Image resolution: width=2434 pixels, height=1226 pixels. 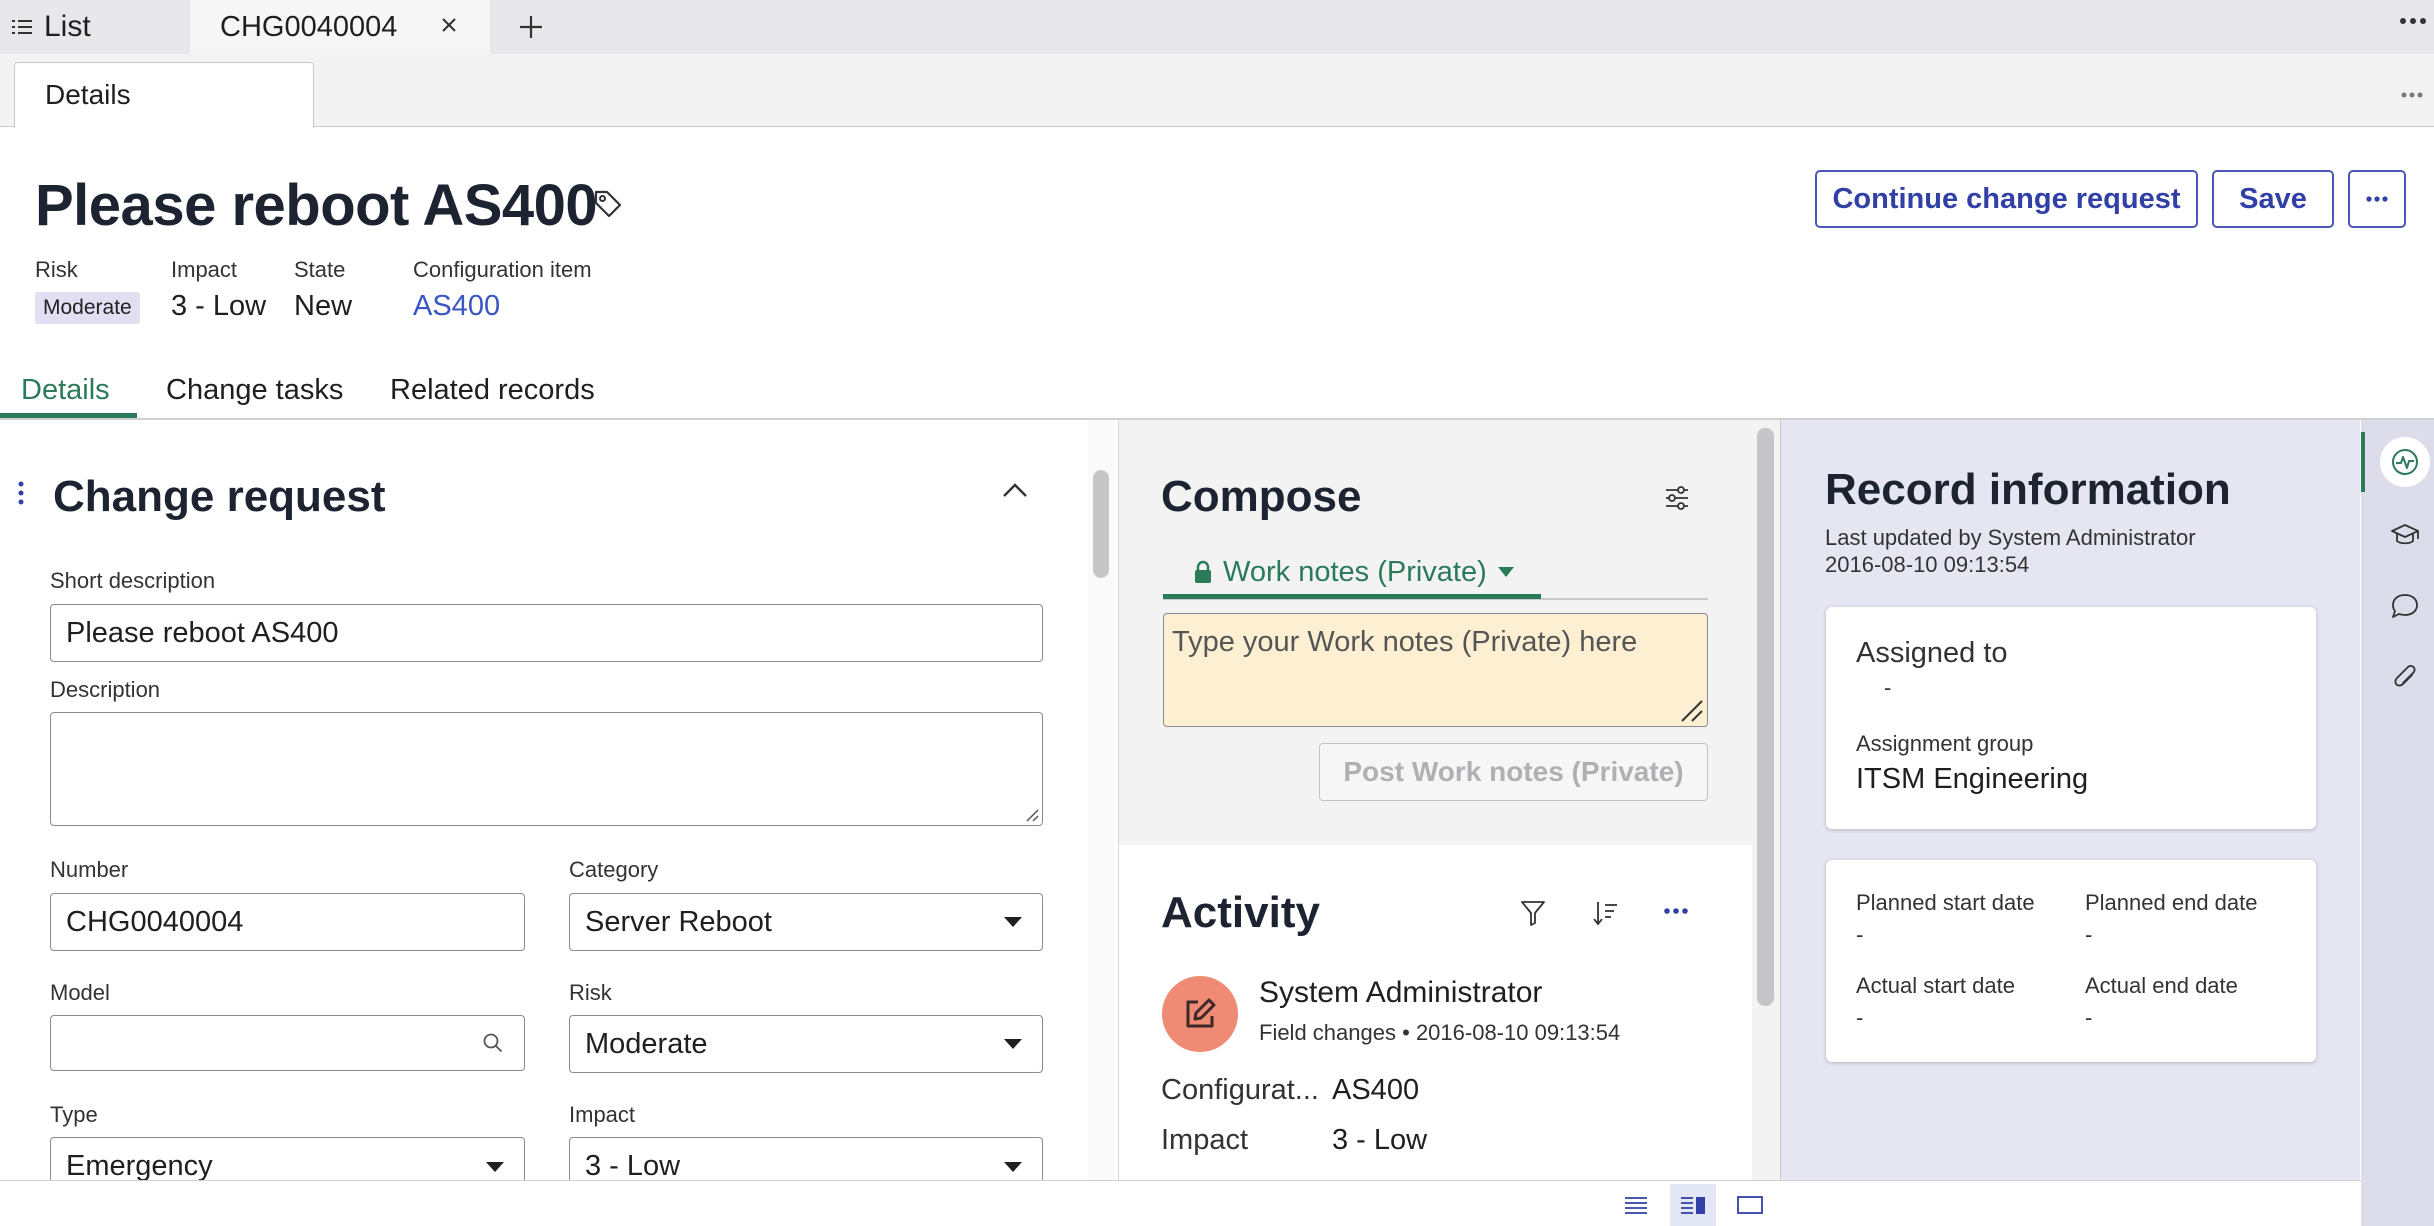 I want to click on layout-split-icon, so click(x=1693, y=1205).